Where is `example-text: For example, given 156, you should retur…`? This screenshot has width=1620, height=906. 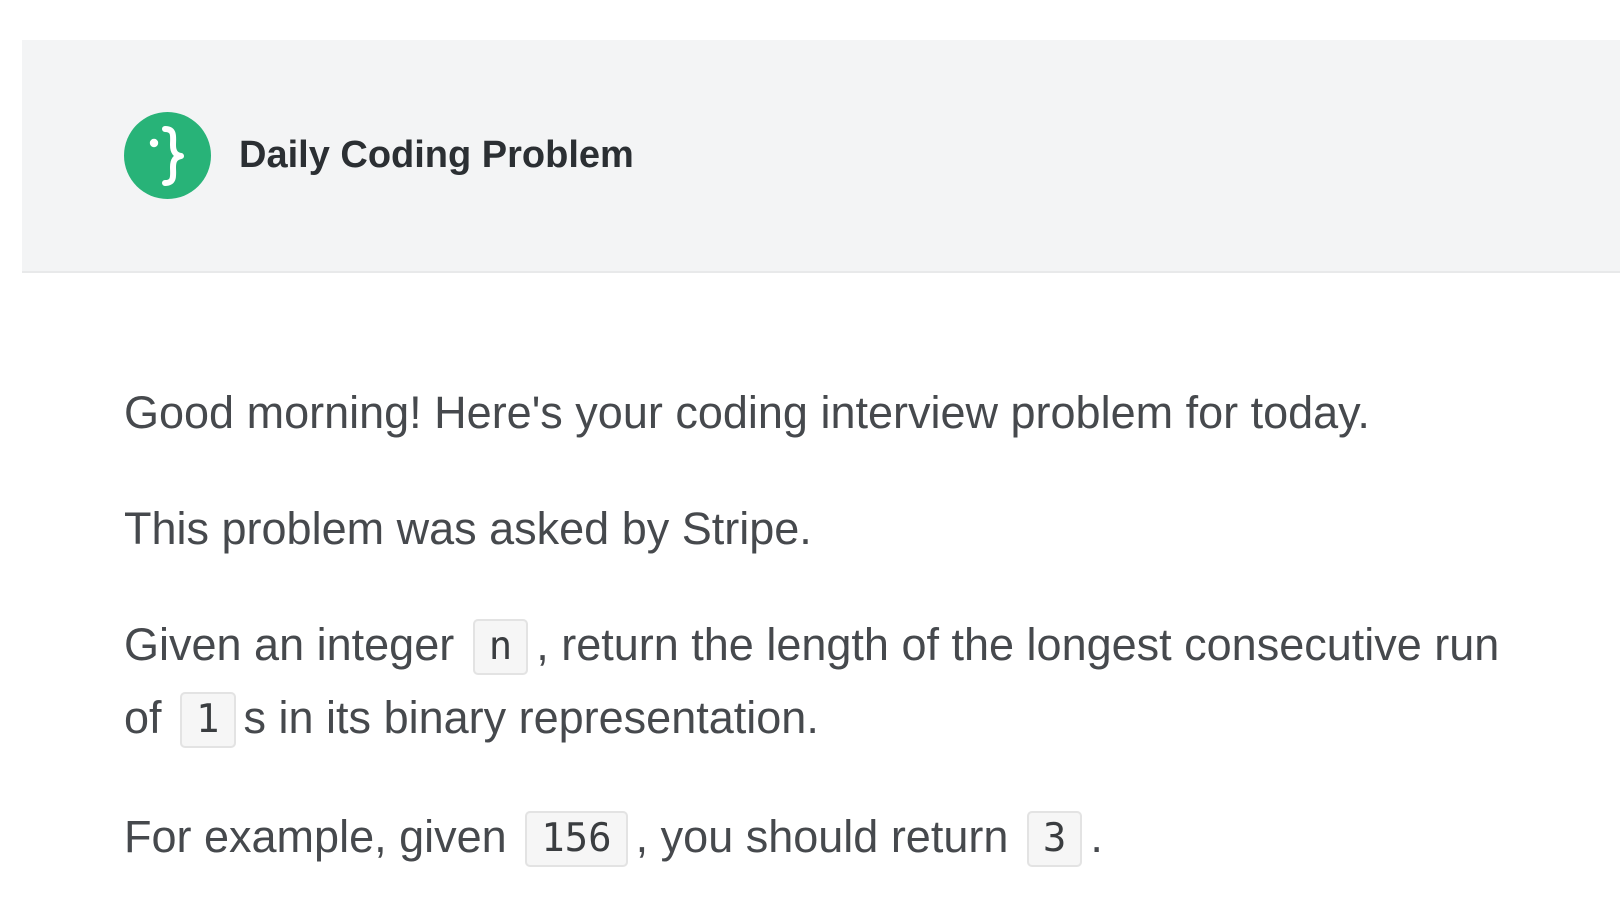 example-text: For example, given 156, you should retur… is located at coordinates (849, 838).